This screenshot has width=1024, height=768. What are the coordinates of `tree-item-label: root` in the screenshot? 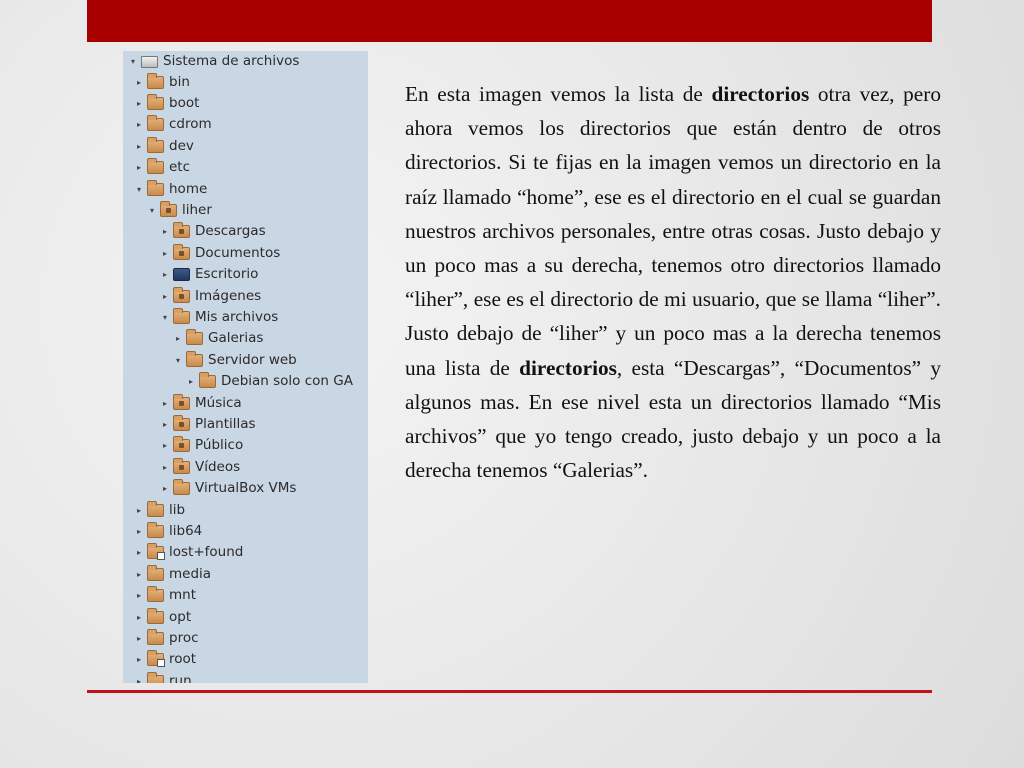 It's located at (183, 659).